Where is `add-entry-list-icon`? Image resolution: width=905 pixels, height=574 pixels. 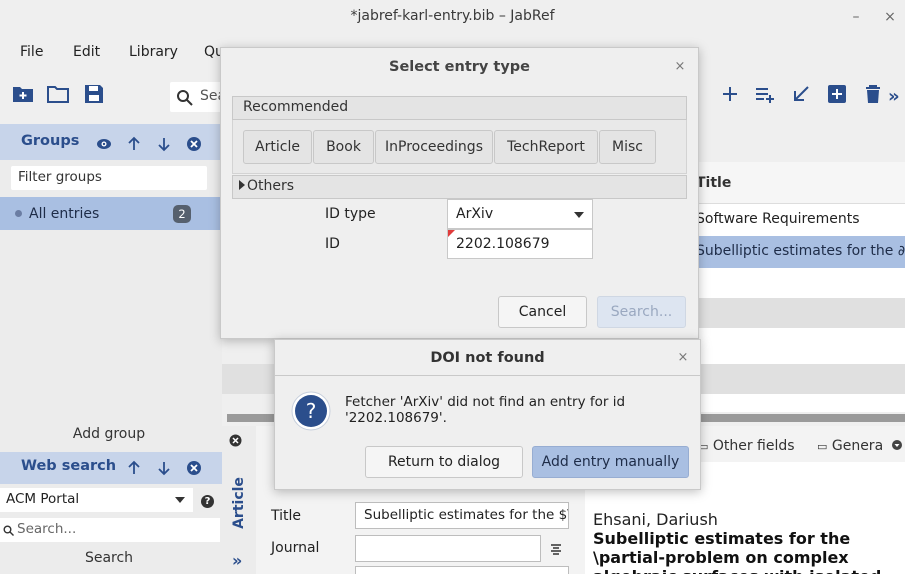
add-entry-list-icon is located at coordinates (765, 94).